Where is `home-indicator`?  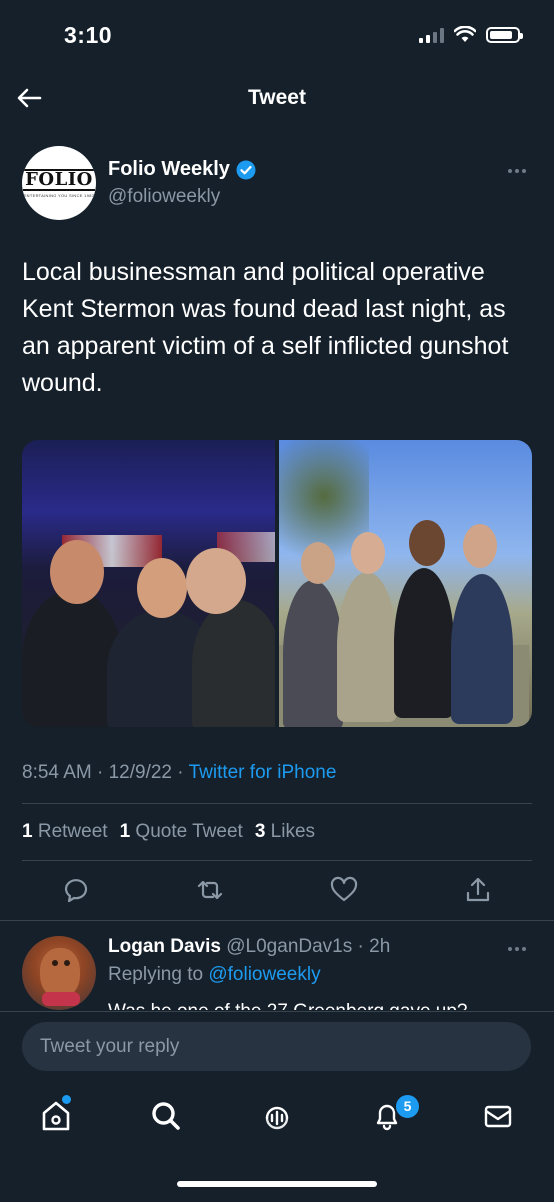
home-indicator is located at coordinates (277, 1184).